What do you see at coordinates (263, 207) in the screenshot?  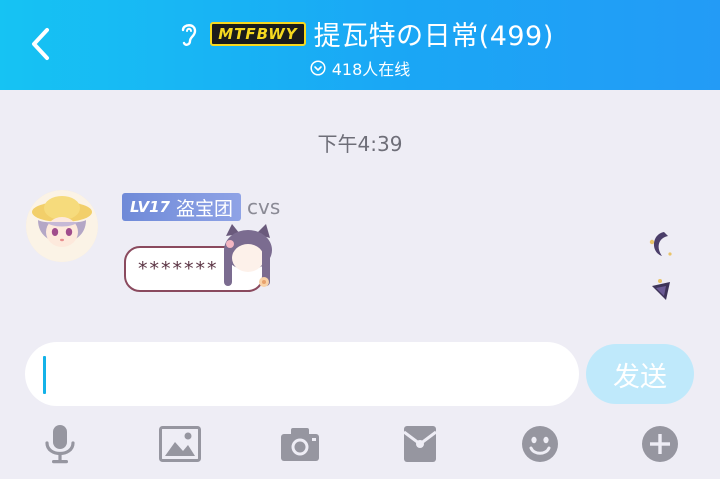 I see `sender-nickname: cvs` at bounding box center [263, 207].